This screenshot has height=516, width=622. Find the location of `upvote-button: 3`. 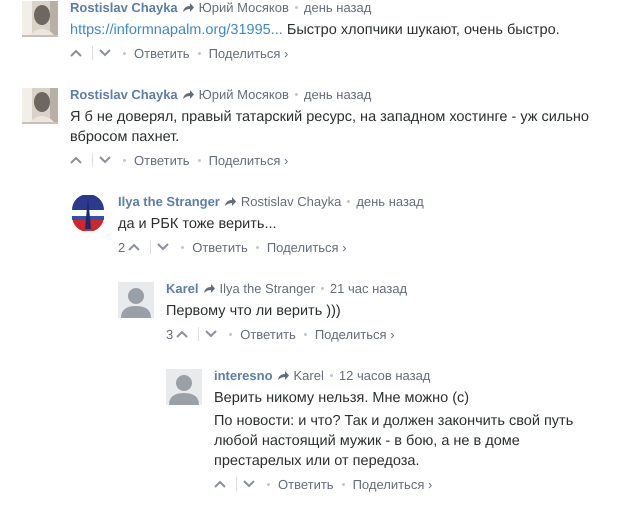

upvote-button: 3 is located at coordinates (179, 334).